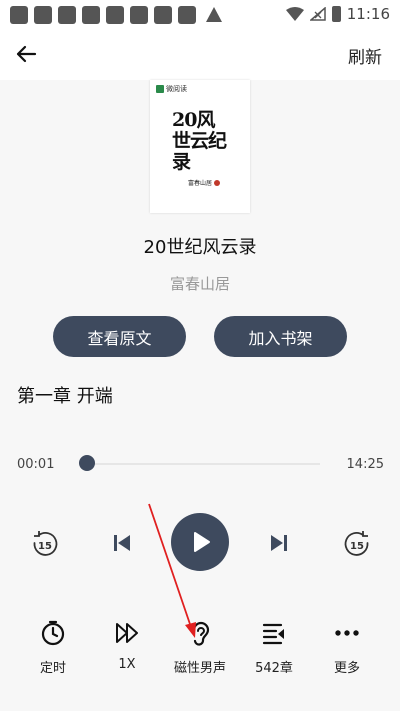 The image size is (400, 711). I want to click on back-button, so click(26, 54).